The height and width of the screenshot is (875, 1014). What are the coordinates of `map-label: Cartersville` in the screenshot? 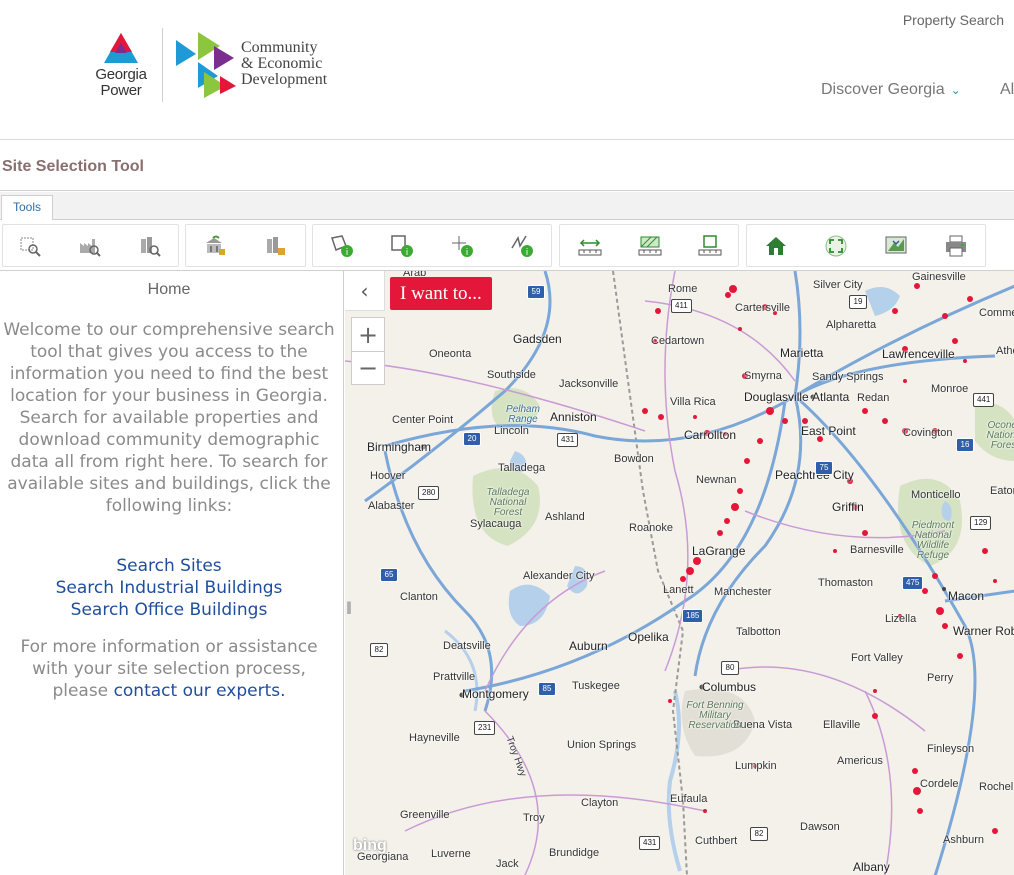 It's located at (763, 308).